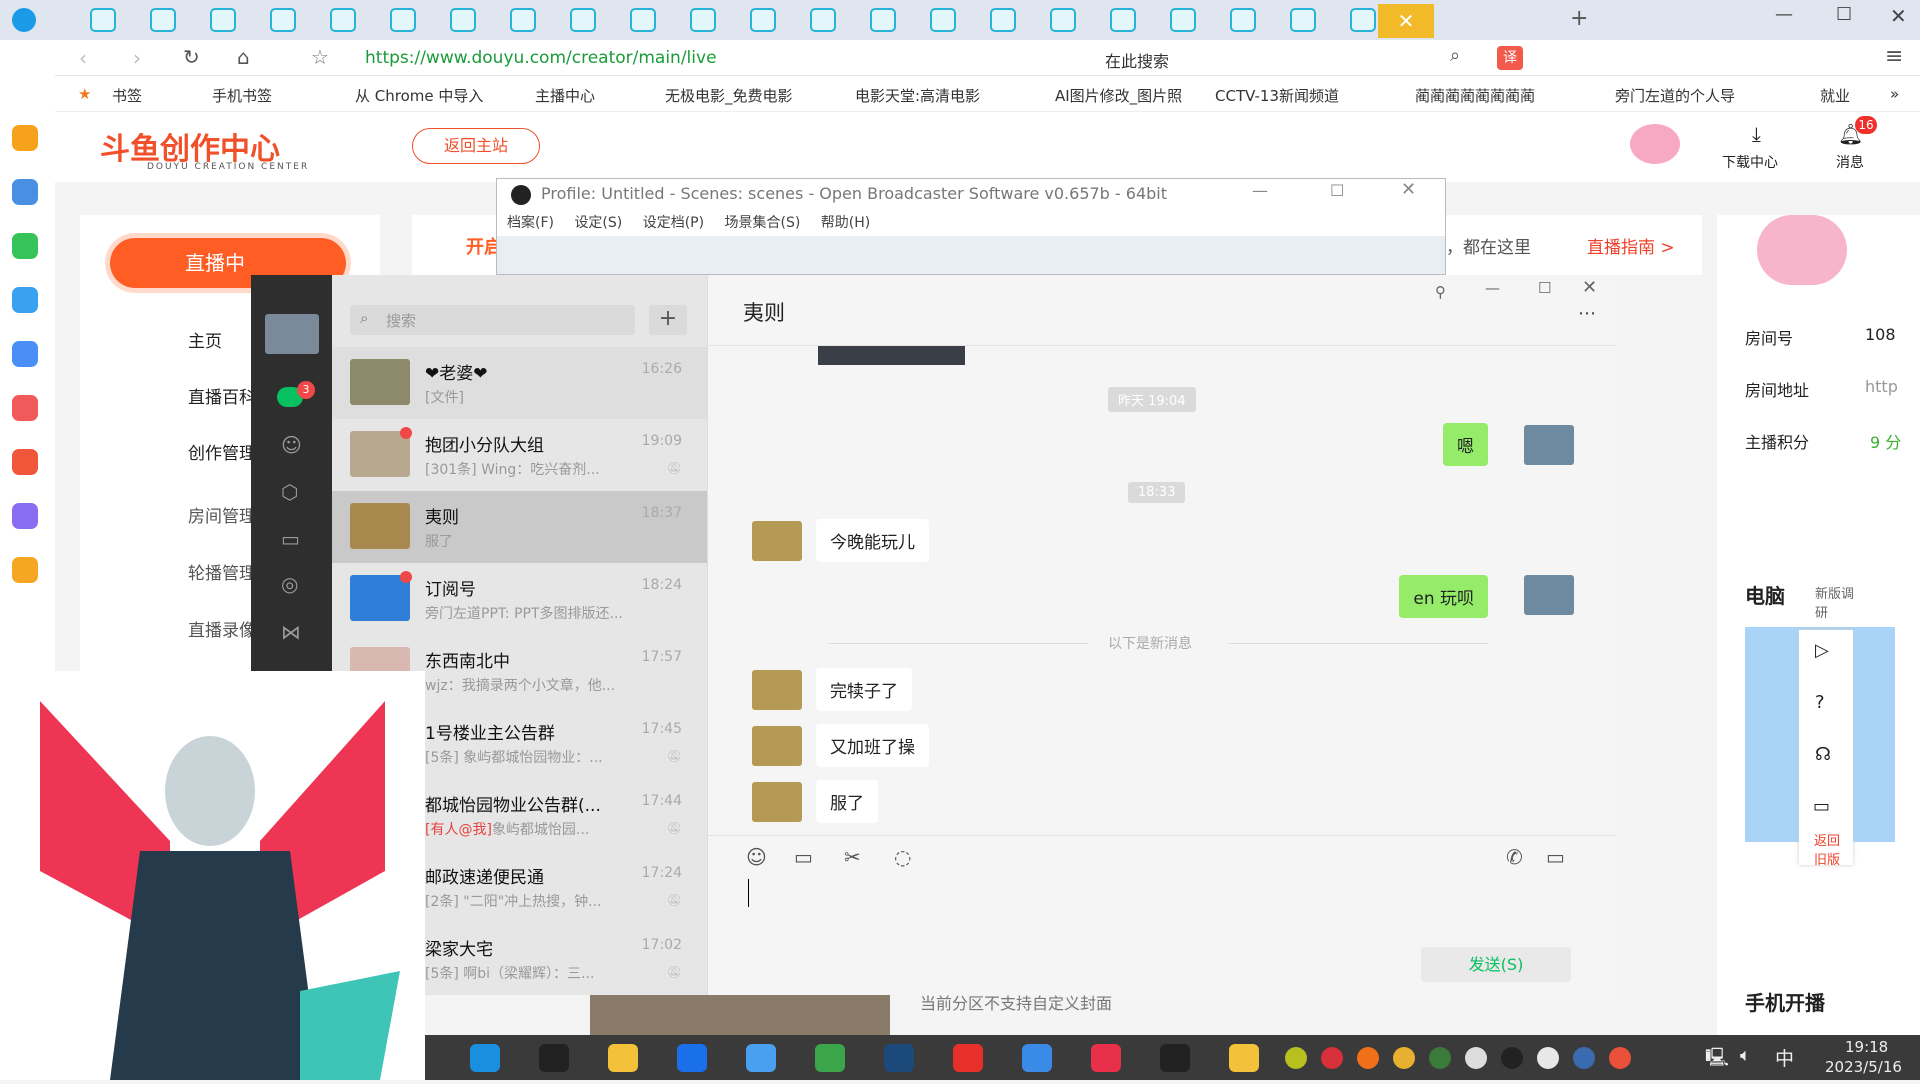 Image resolution: width=1920 pixels, height=1084 pixels. Describe the element at coordinates (1675, 95) in the screenshot. I see `bookmark-item: 旁门左道的个人导` at that location.